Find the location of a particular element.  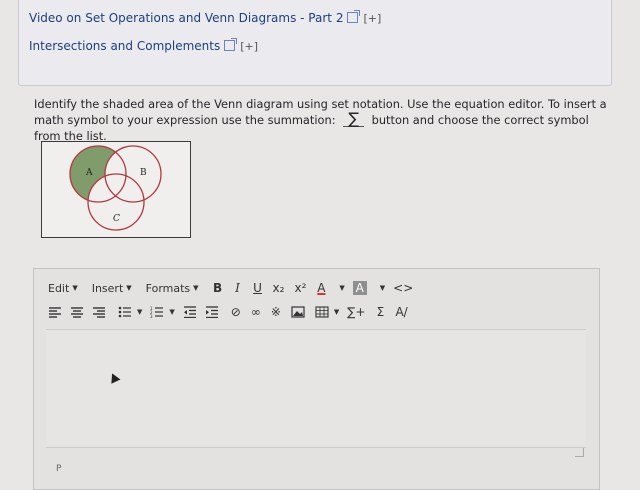

insert-menu: Insert ▼ is located at coordinates (112, 288).